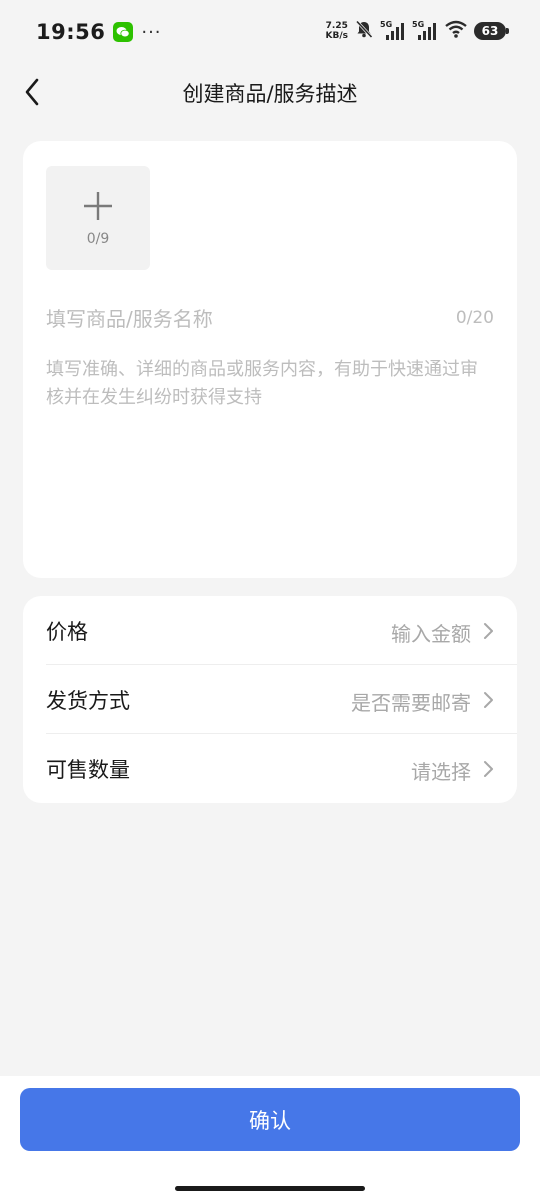 This screenshot has height=1200, width=540. Describe the element at coordinates (151, 32) in the screenshot. I see `more-notifications-indicator: ···` at that location.